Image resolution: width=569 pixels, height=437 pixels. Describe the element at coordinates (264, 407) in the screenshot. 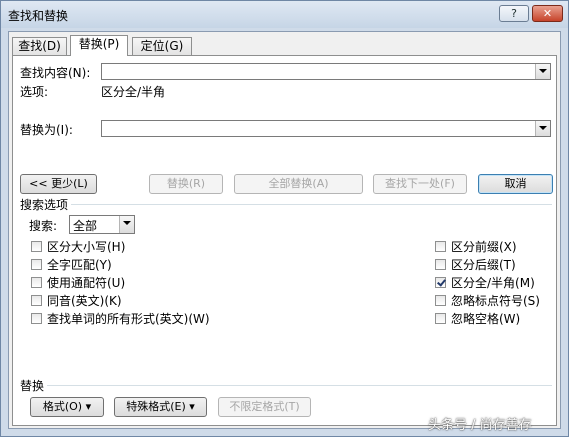

I see `no-formatting-button: 不限定格式(T)` at that location.